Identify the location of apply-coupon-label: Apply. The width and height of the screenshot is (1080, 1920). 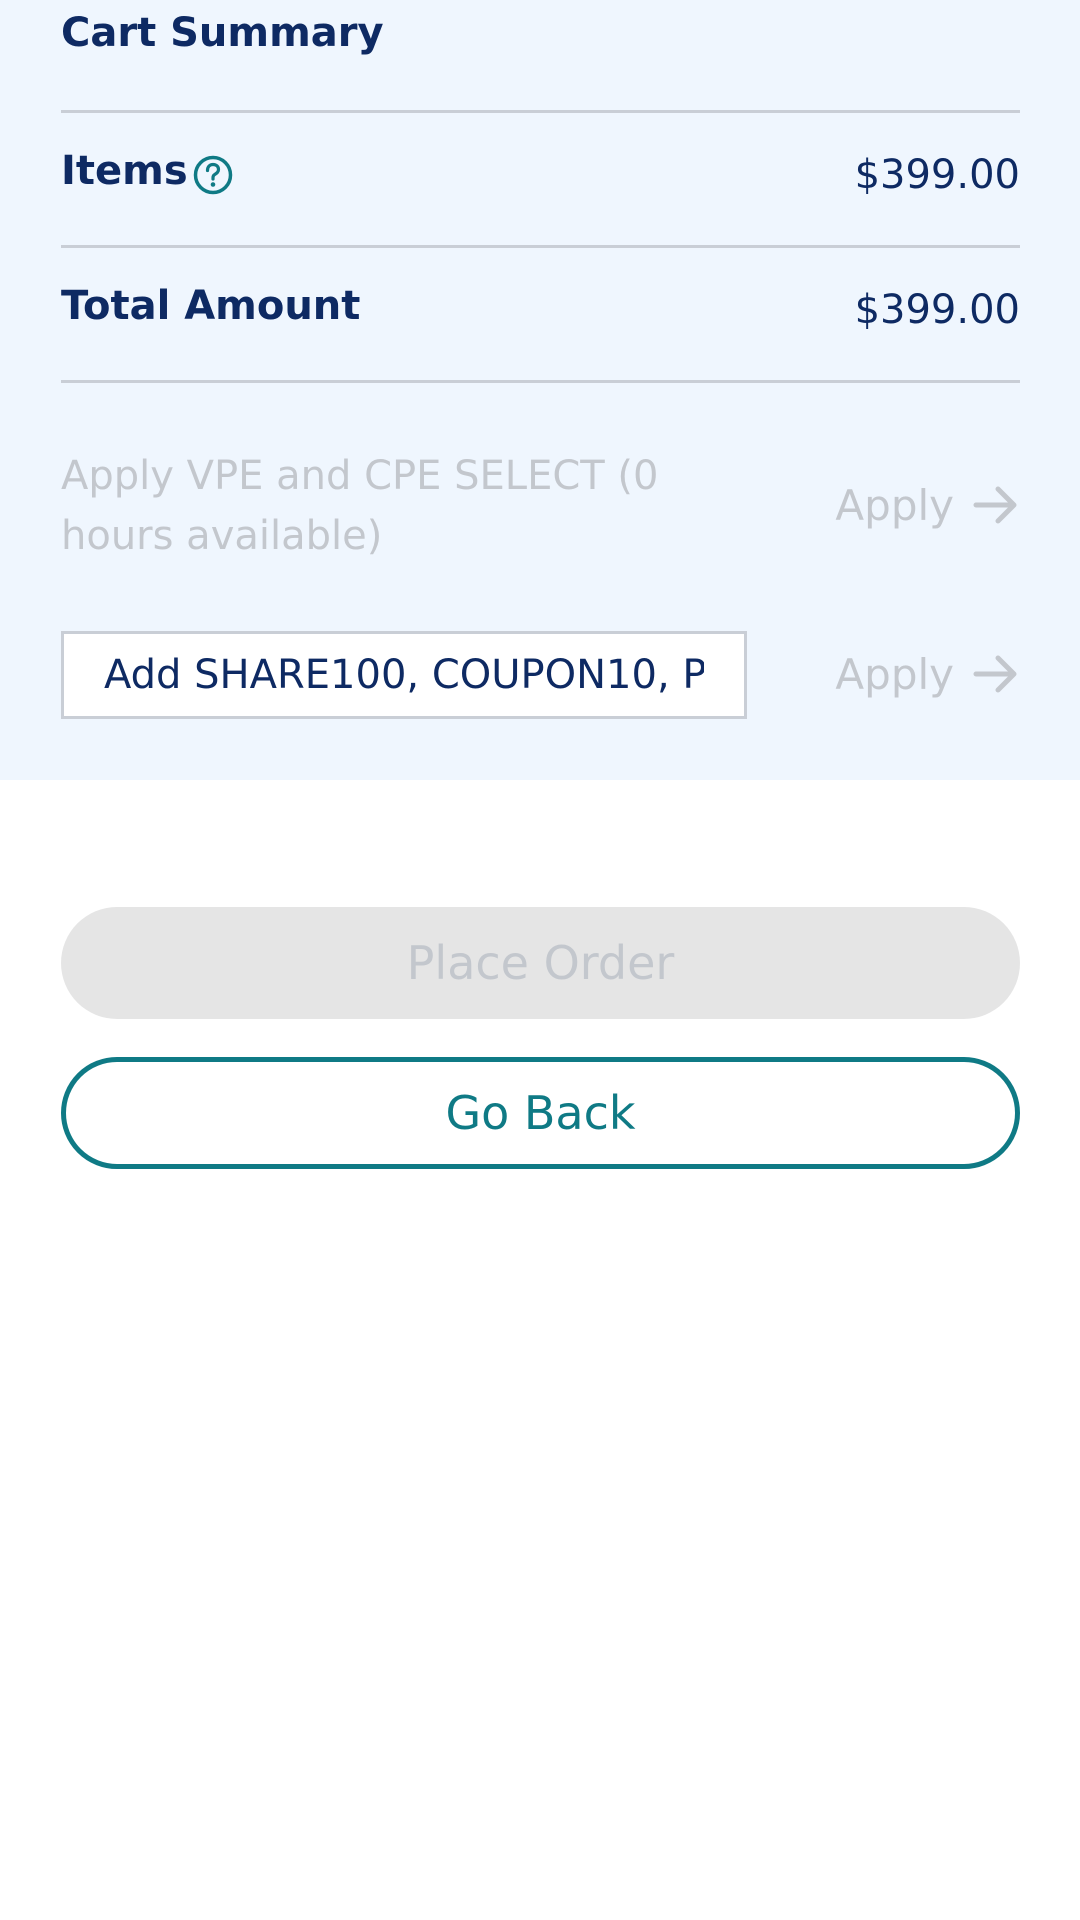
(894, 674).